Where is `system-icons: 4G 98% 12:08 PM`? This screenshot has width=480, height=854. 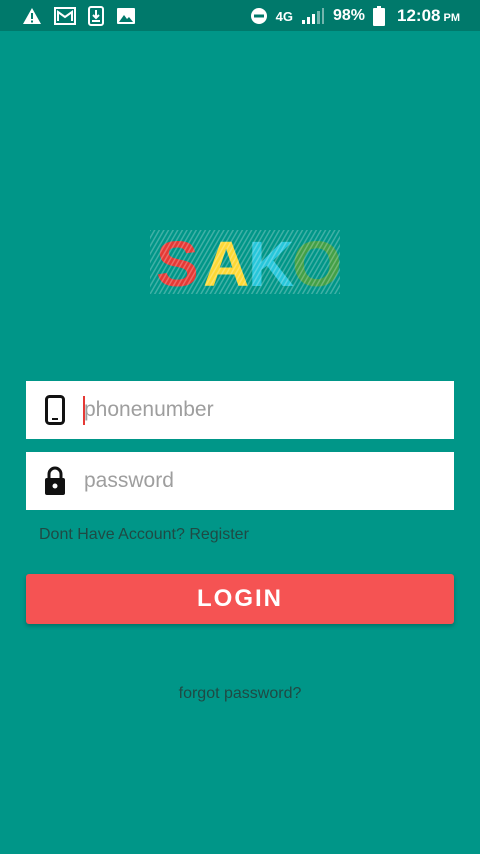 system-icons: 4G 98% 12:08 PM is located at coordinates (355, 16).